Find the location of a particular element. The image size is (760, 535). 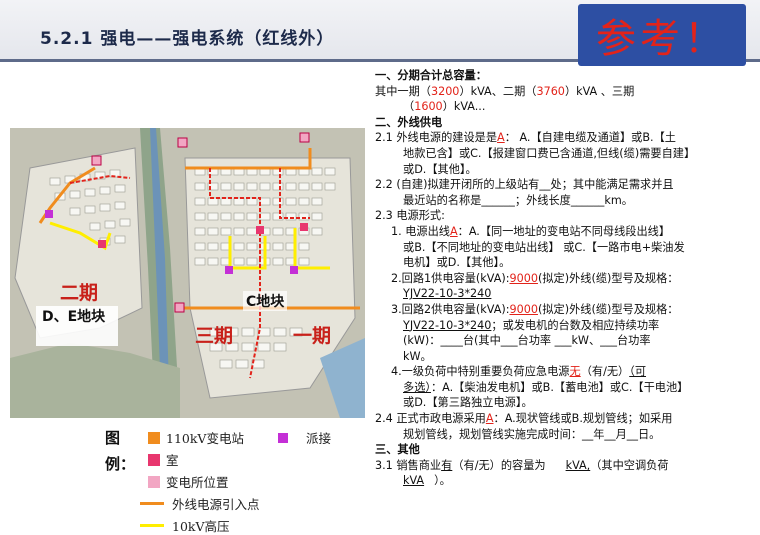

answer-2-3-1: A is located at coordinates (453, 231).